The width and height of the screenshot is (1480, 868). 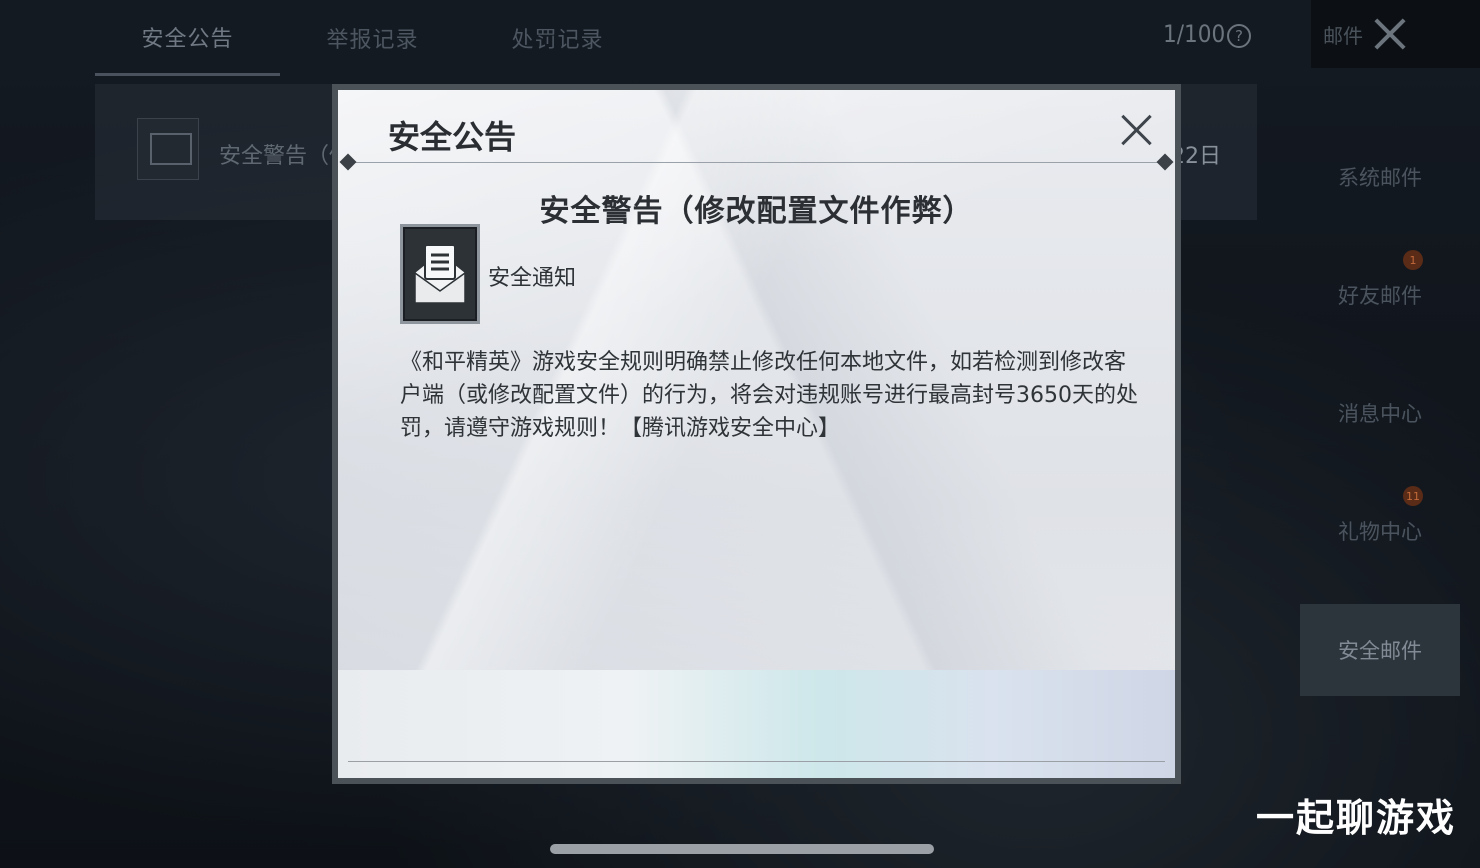 I want to click on mail-sidebar: 系统邮件 1 好友邮件 消息中心 11 礼物中心 安全邮件, so click(x=1380, y=407).